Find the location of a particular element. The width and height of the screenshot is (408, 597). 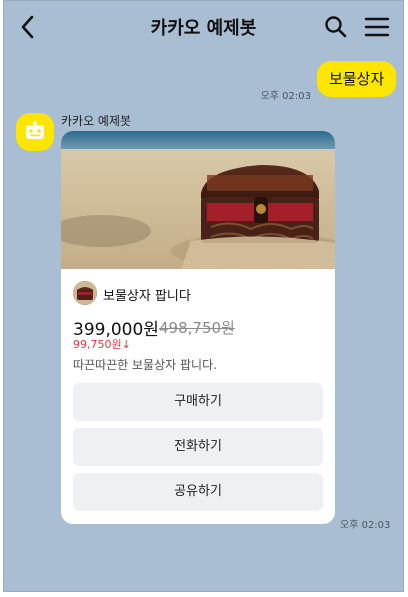

bot-icon is located at coordinates (35, 130).